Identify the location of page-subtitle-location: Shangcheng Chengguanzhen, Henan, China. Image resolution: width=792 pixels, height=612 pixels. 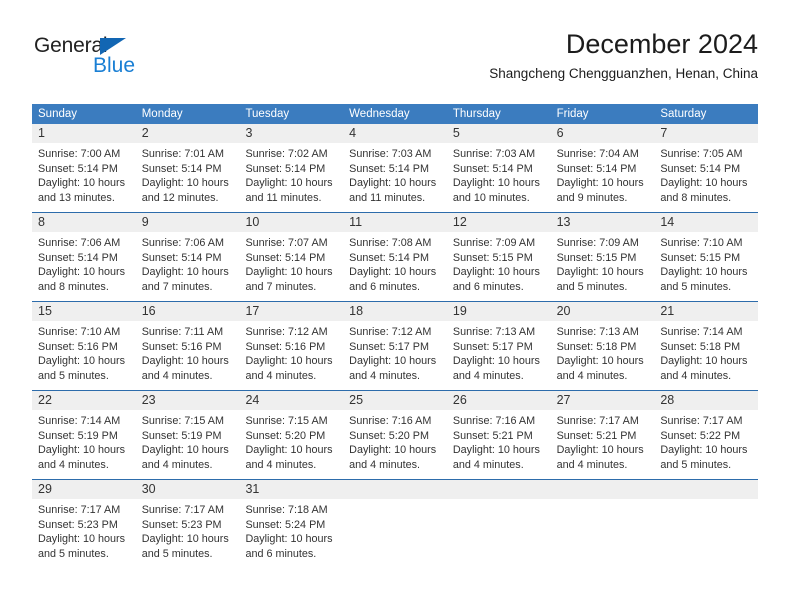
(623, 73).